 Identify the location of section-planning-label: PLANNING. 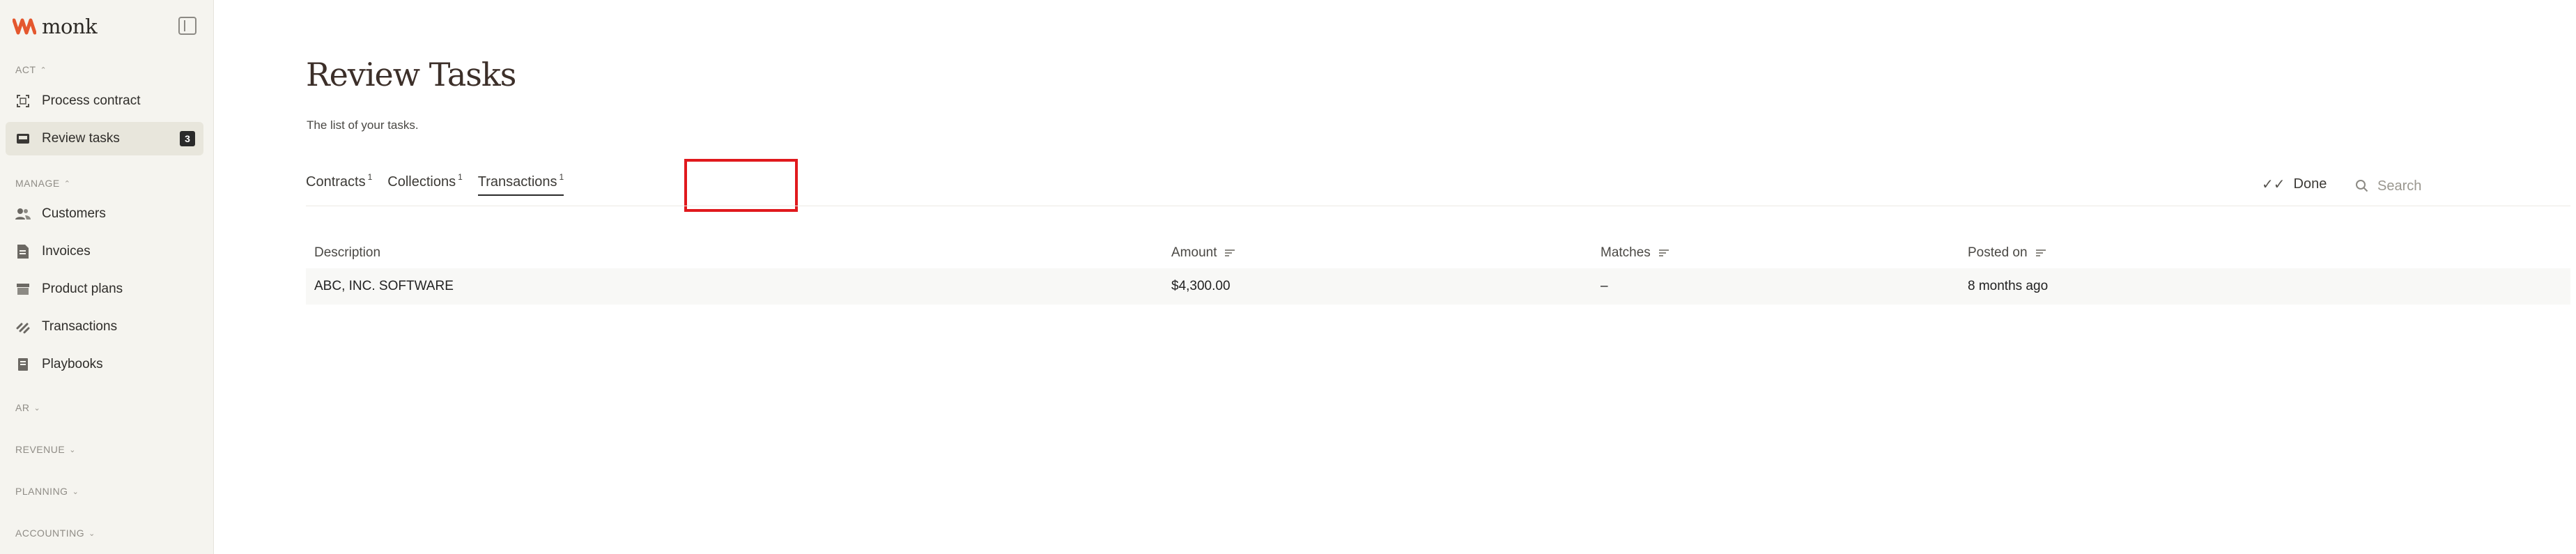
(41, 491).